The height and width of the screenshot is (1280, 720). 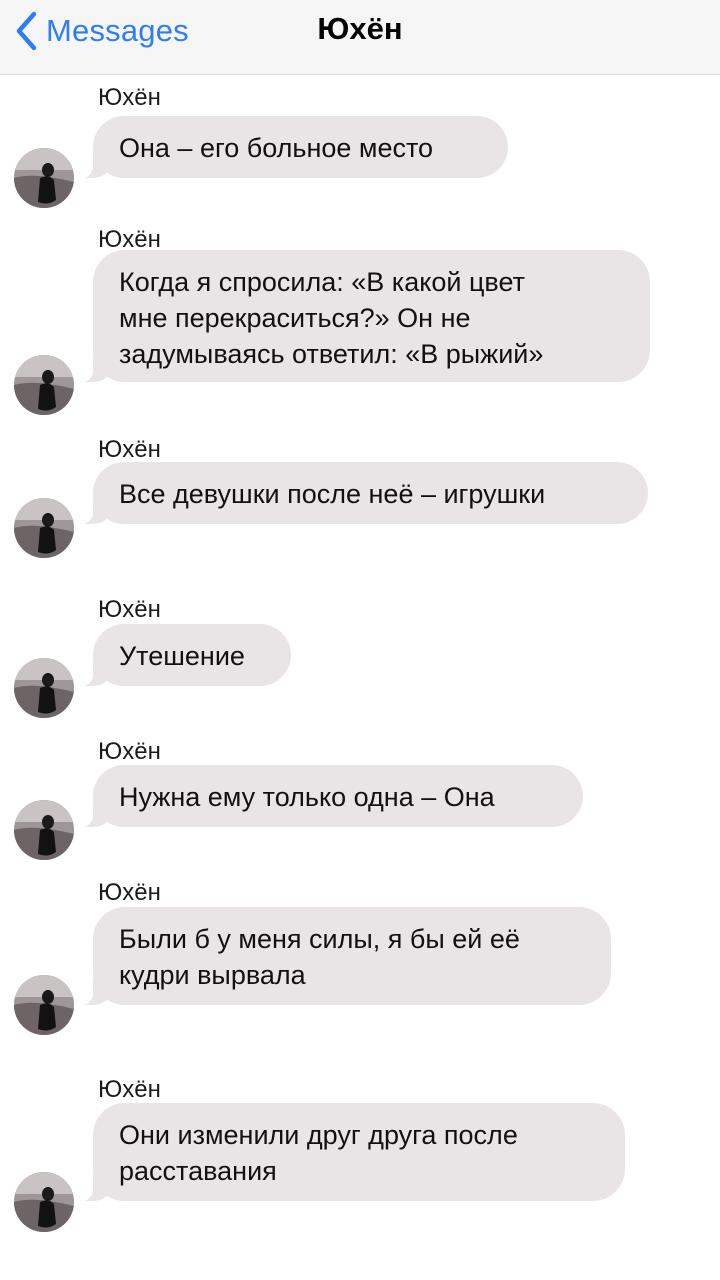 I want to click on navigation-bar: Messages Юхён, so click(x=360, y=37).